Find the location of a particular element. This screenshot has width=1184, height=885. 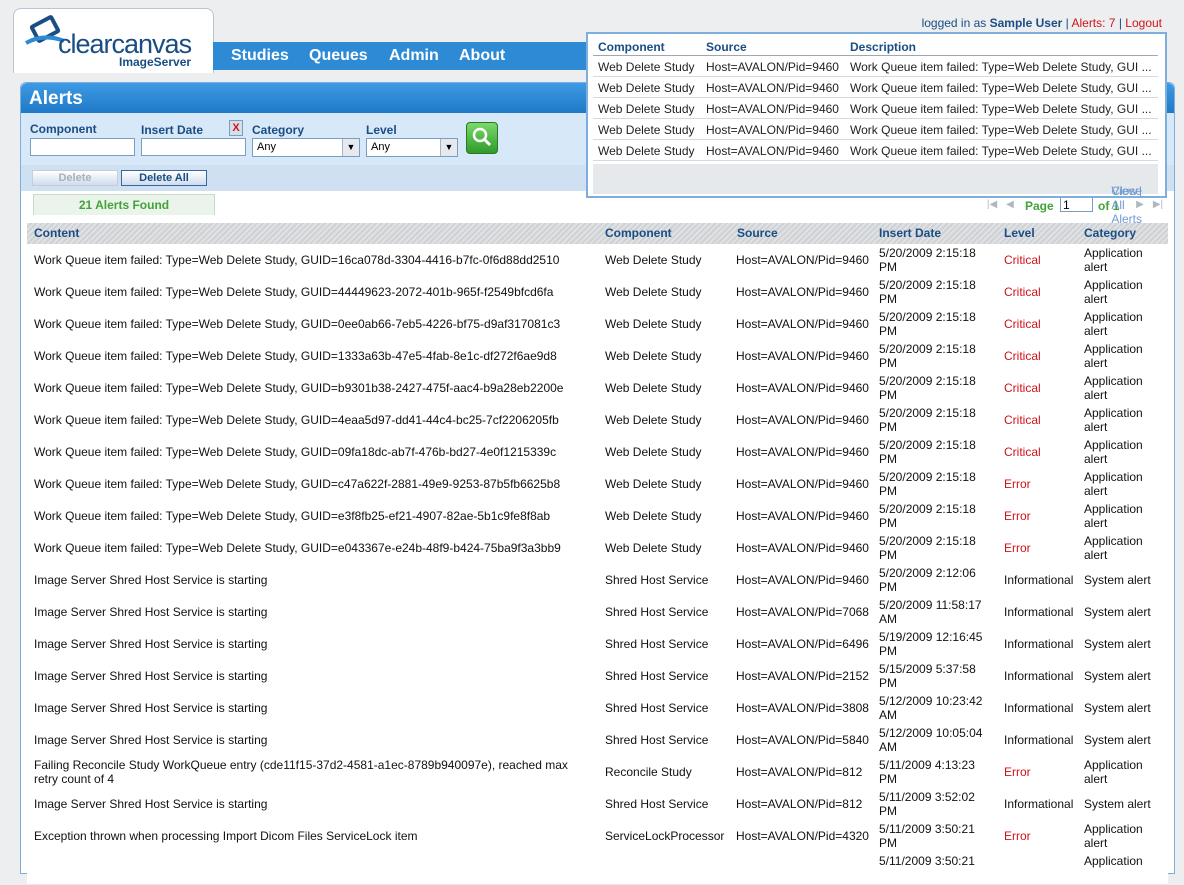

table-row: 5/11/2009 3:50:21 Application is located at coordinates (597, 868).